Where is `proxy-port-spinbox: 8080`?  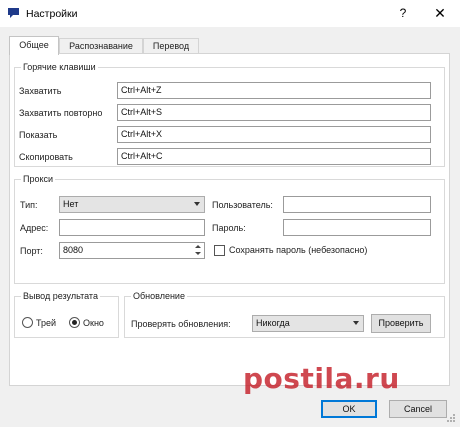 proxy-port-spinbox: 8080 is located at coordinates (132, 250).